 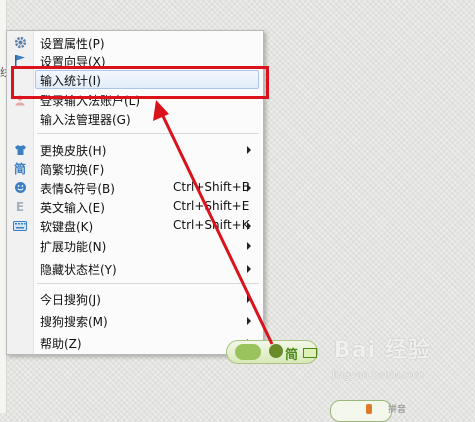 What do you see at coordinates (211, 187) in the screenshot?
I see `menu-item-shortcut: Ctrl+Shift+B` at bounding box center [211, 187].